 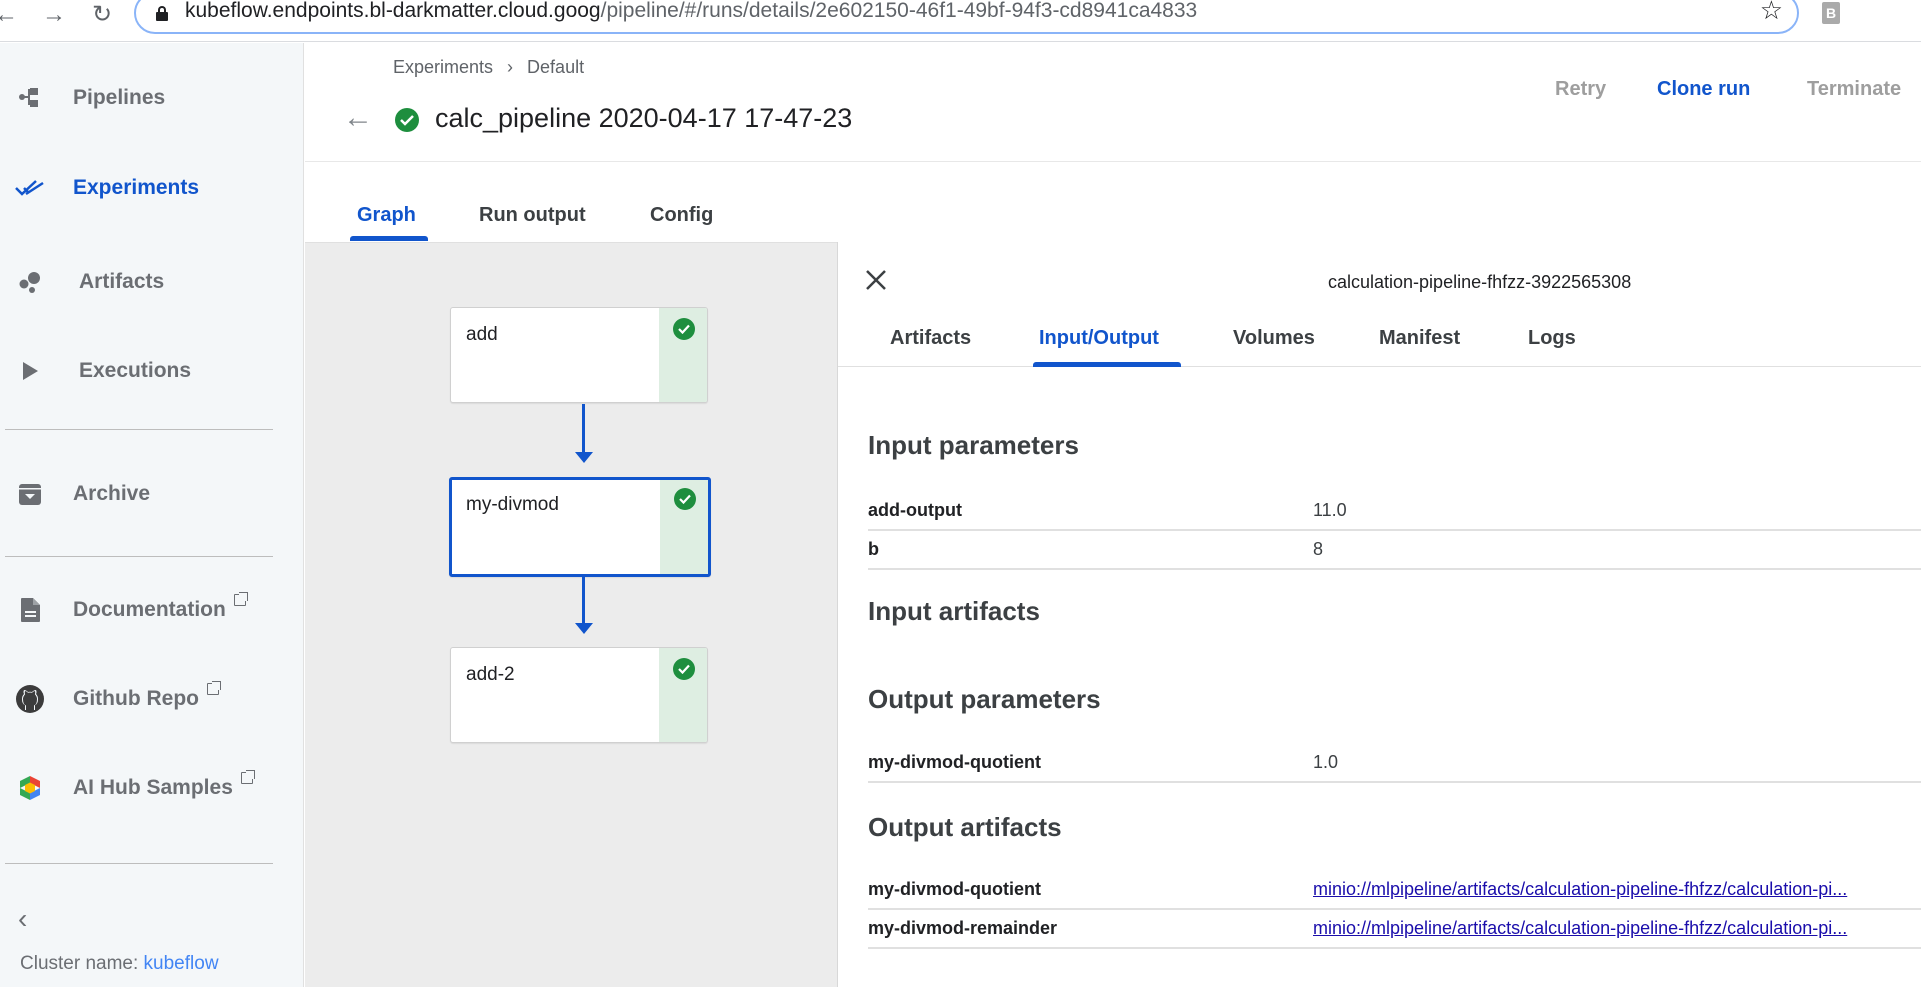 I want to click on sidebar-item-documentation: Documentation, so click(x=150, y=610).